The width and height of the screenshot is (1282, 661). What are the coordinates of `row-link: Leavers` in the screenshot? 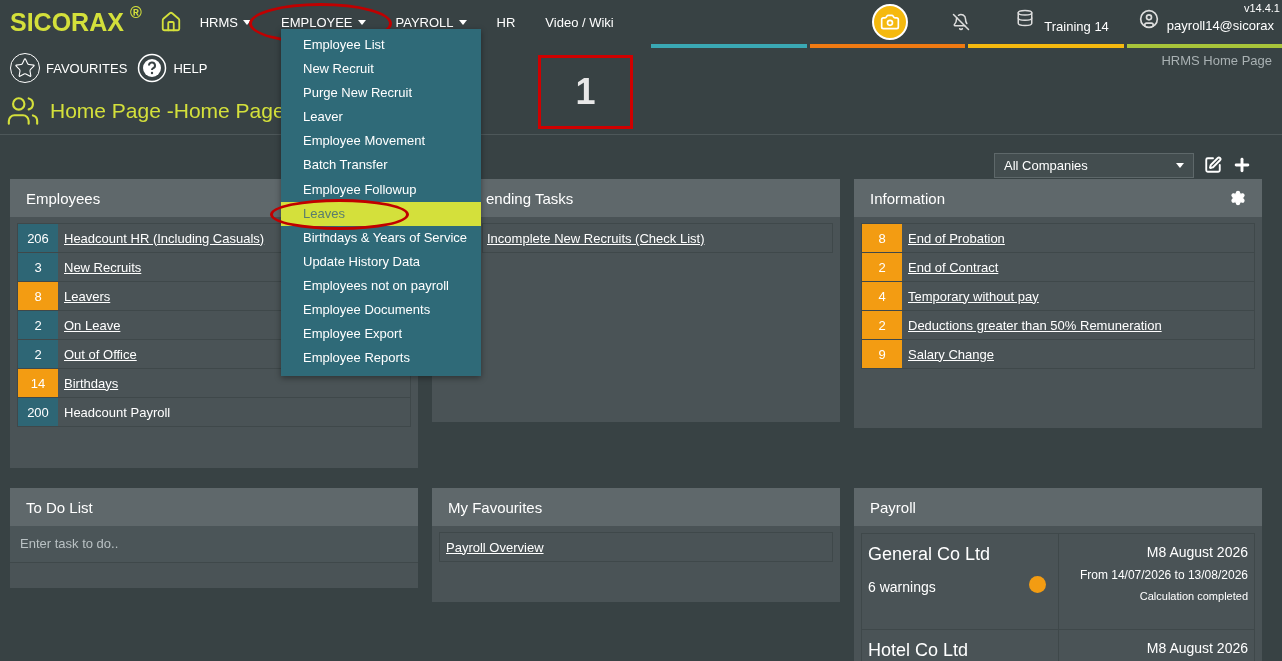 It's located at (87, 296).